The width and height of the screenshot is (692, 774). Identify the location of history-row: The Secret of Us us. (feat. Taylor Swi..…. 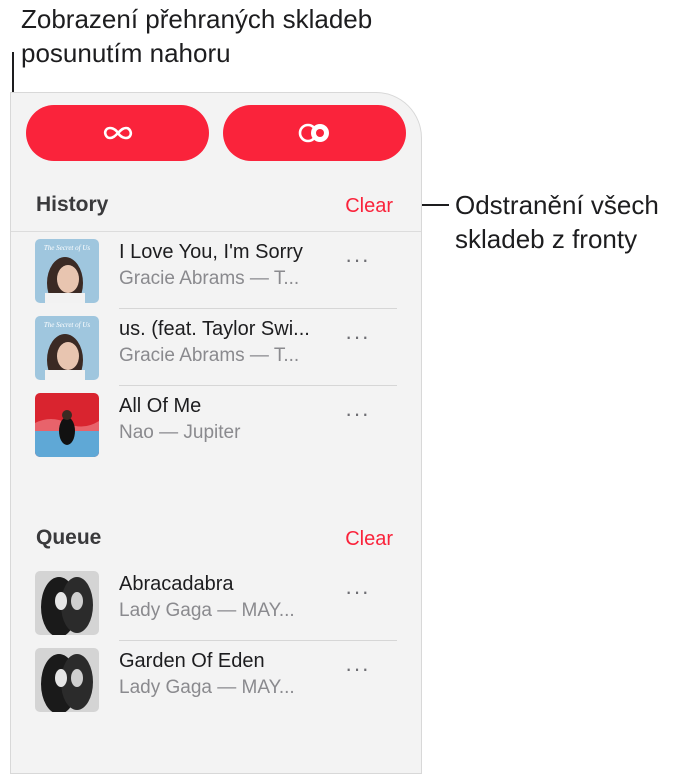
(216, 348).